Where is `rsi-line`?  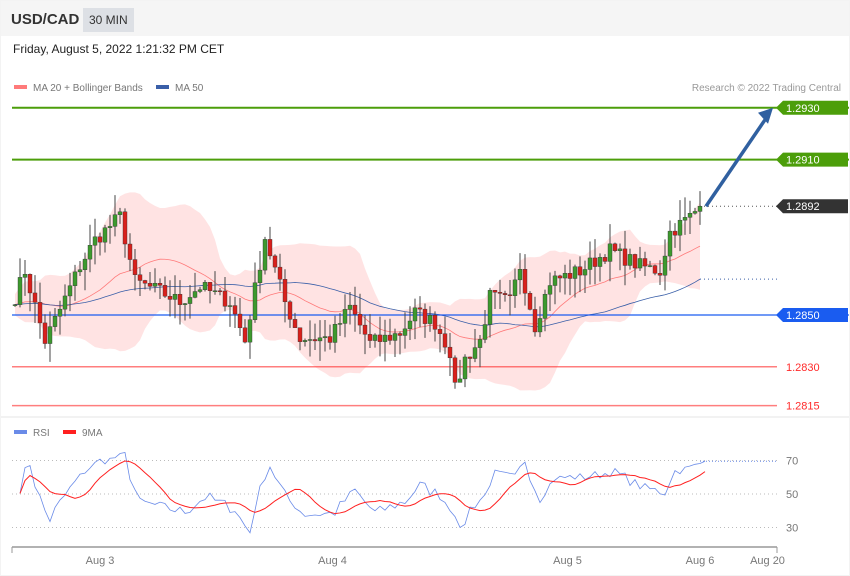 rsi-line is located at coordinates (362, 493).